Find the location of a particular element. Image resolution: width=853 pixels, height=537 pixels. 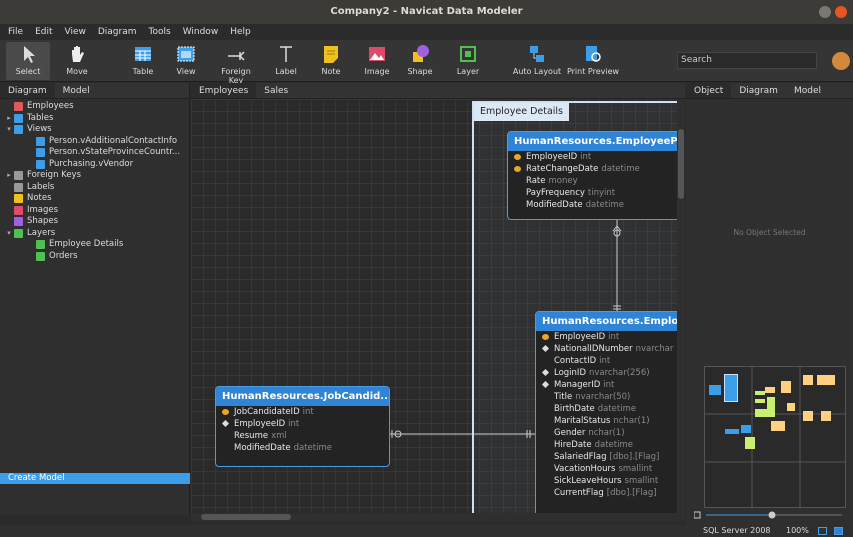

layer-tool-label: Layer is located at coordinates (468, 71).